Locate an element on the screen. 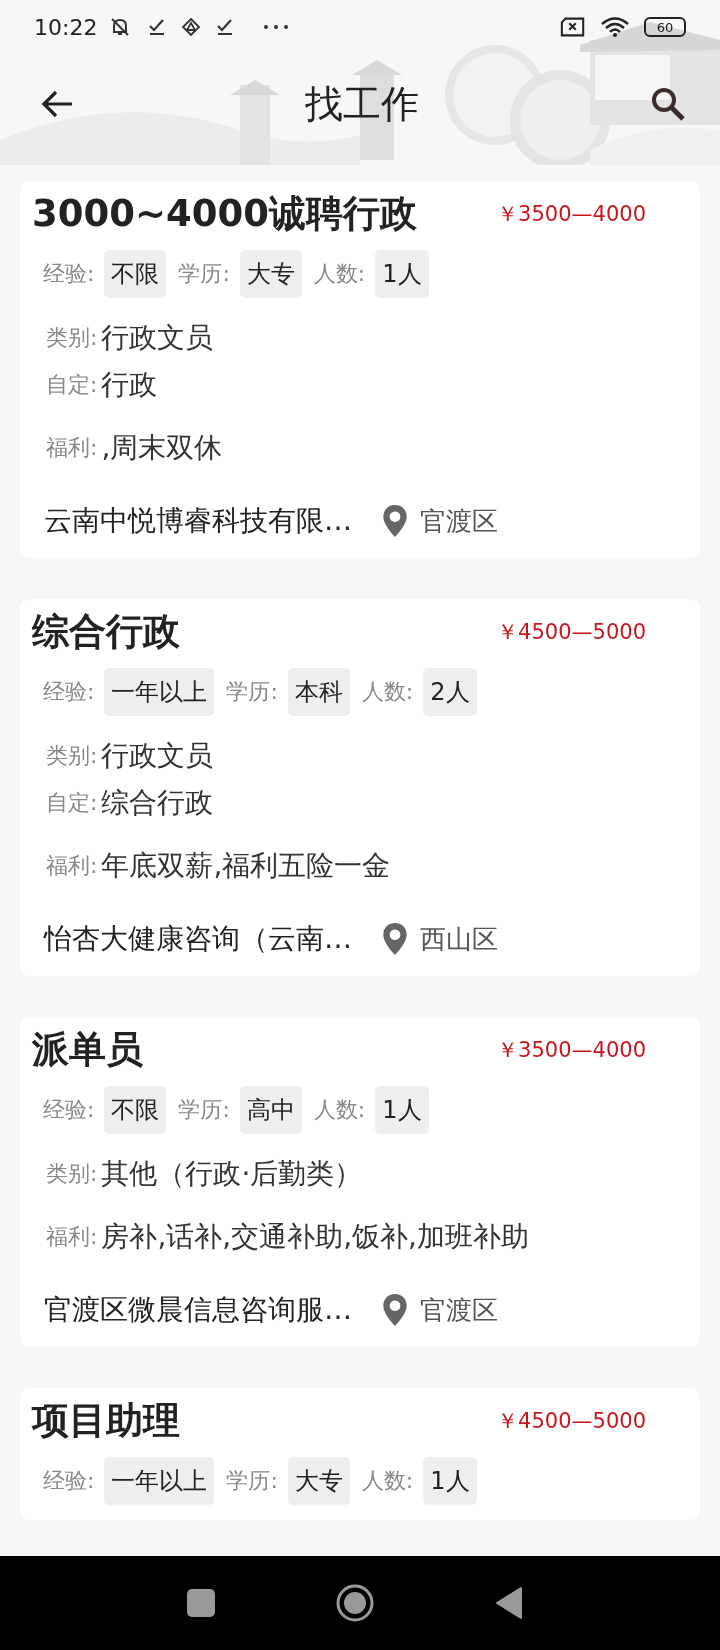 This screenshot has height=1650, width=720. no-sim-icon is located at coordinates (573, 27).